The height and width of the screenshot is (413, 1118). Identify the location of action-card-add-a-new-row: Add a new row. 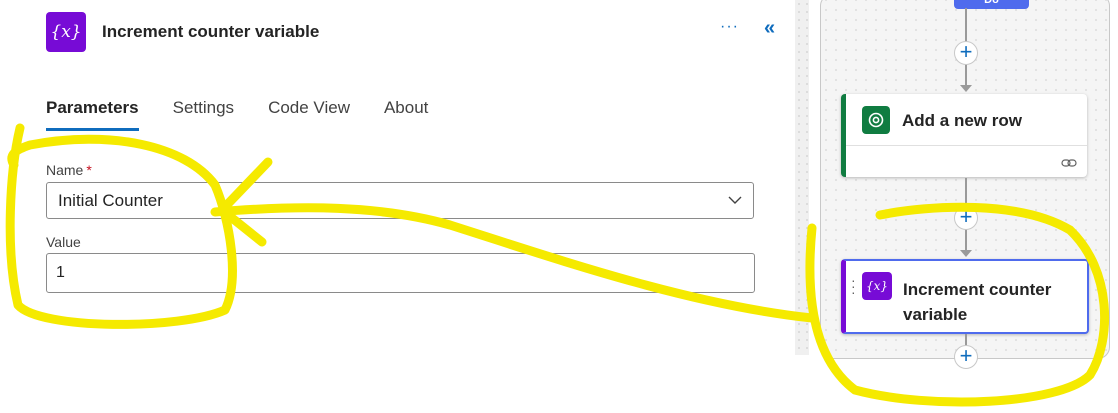
(964, 135).